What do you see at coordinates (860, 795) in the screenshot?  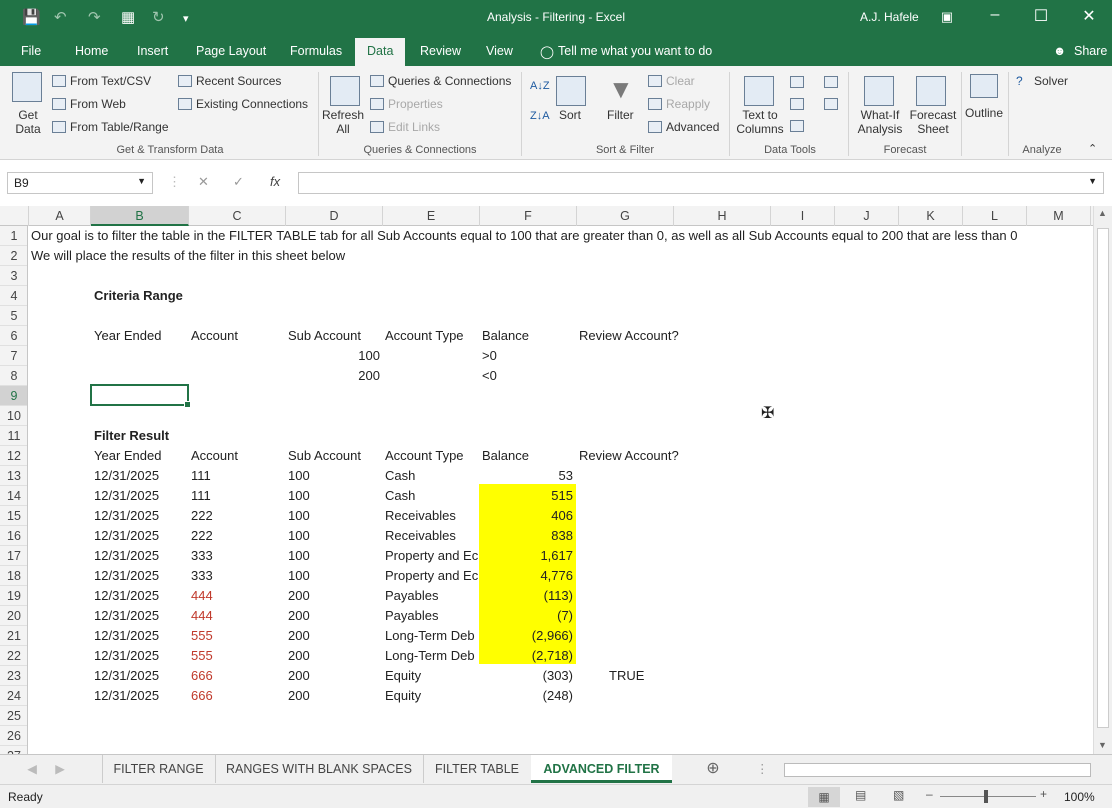 I see `page-layout-icon: ▤` at bounding box center [860, 795].